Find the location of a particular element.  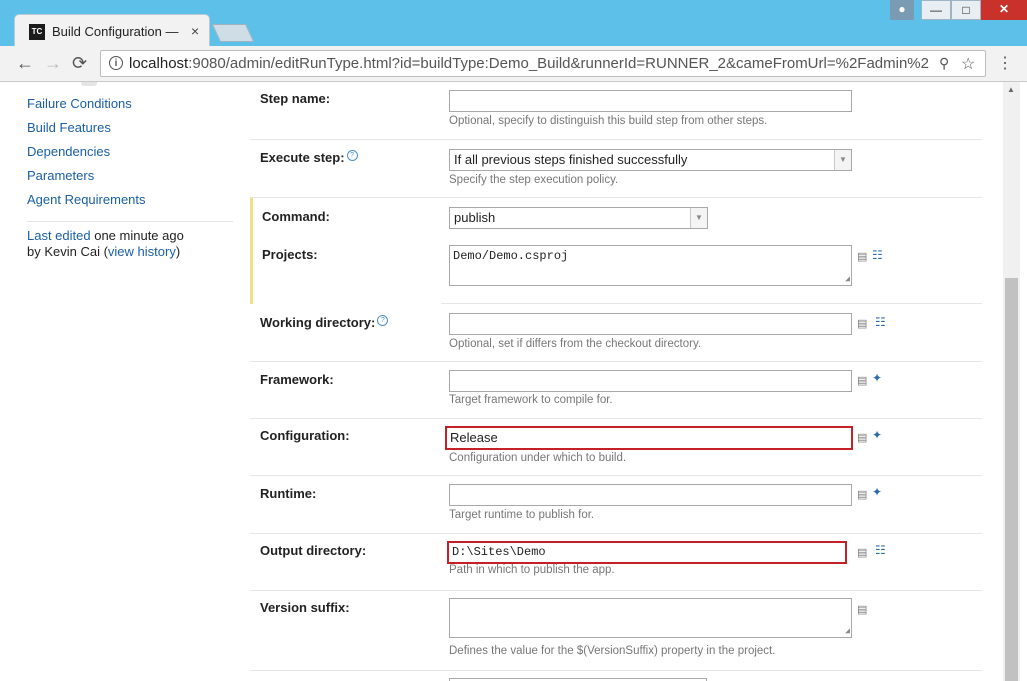

framework-input is located at coordinates (650, 381).